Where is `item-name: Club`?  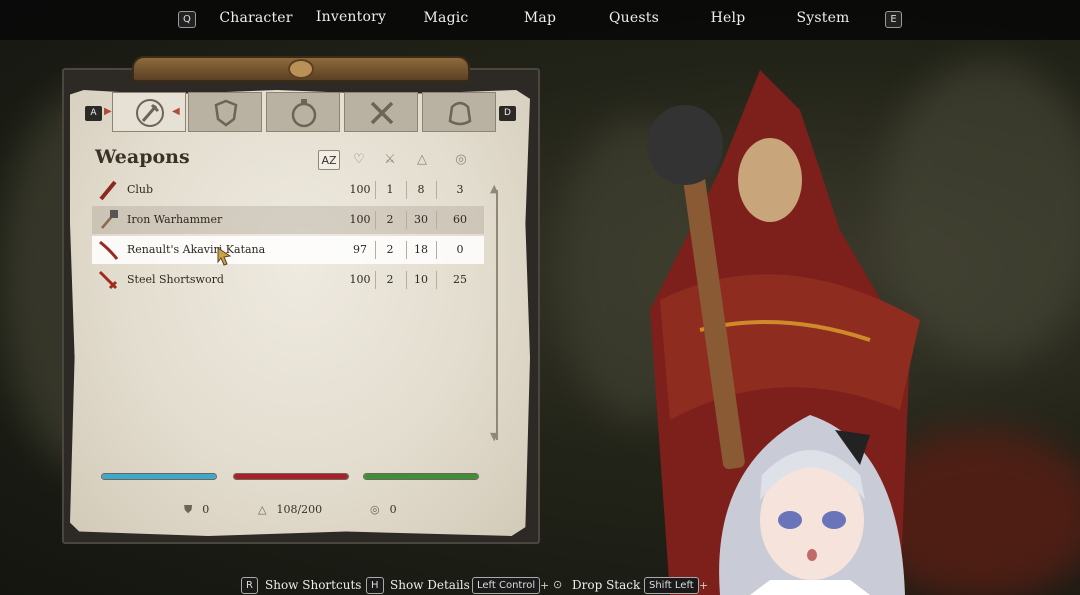
item-name: Club is located at coordinates (140, 189).